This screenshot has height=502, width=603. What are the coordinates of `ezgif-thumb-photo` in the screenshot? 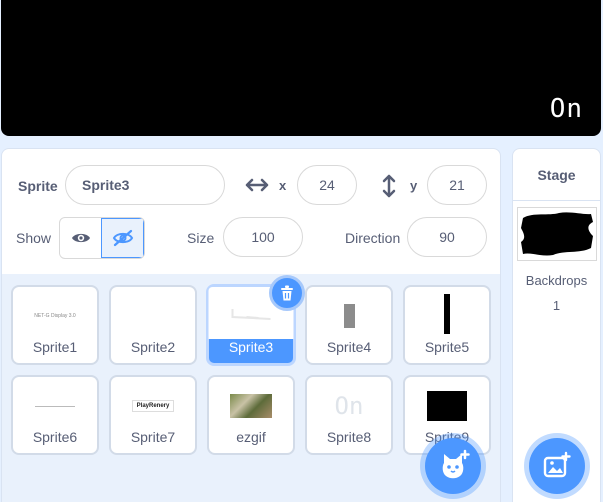 It's located at (251, 406).